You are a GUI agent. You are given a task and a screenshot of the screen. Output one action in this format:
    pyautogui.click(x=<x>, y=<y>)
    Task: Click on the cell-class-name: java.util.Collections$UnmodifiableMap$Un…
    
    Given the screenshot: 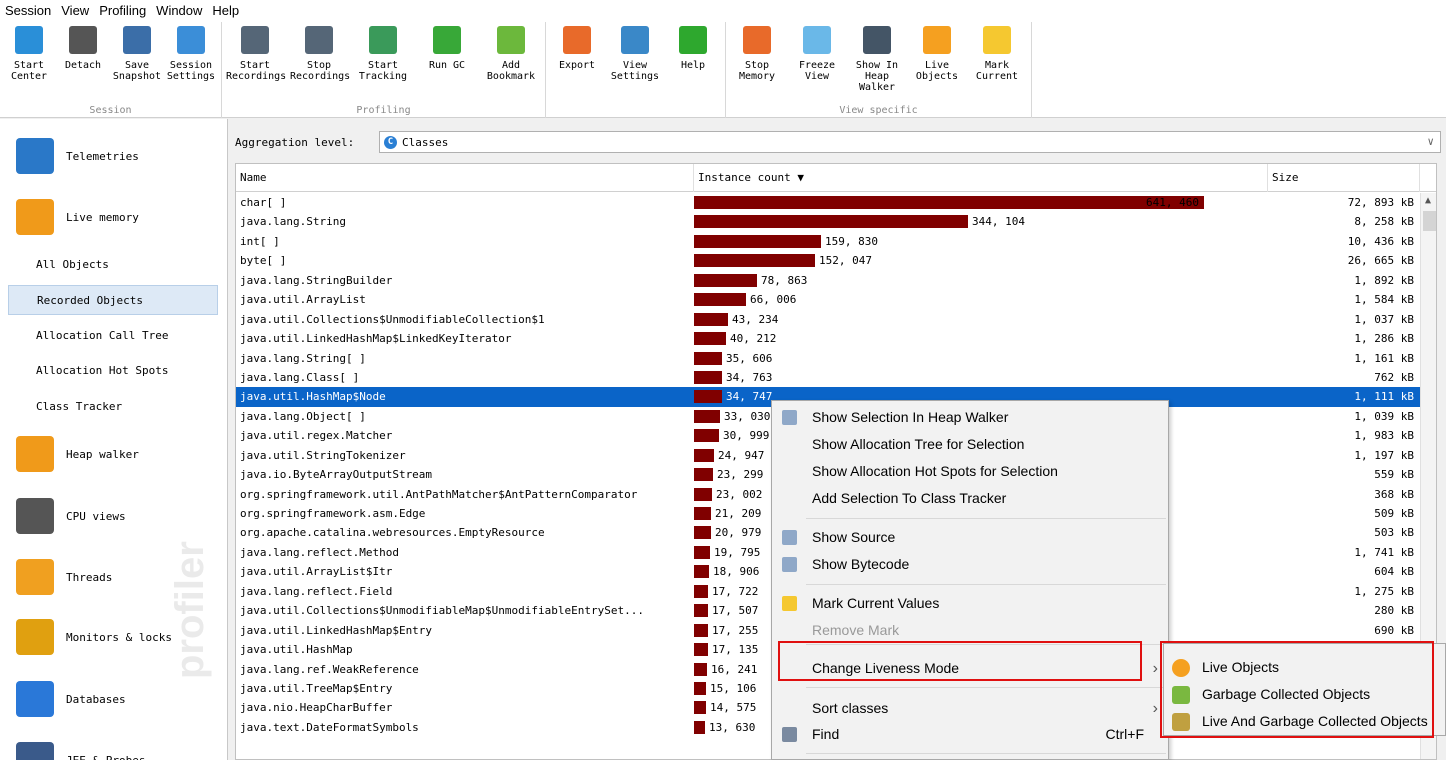 What is the action you would take?
    pyautogui.click(x=442, y=611)
    